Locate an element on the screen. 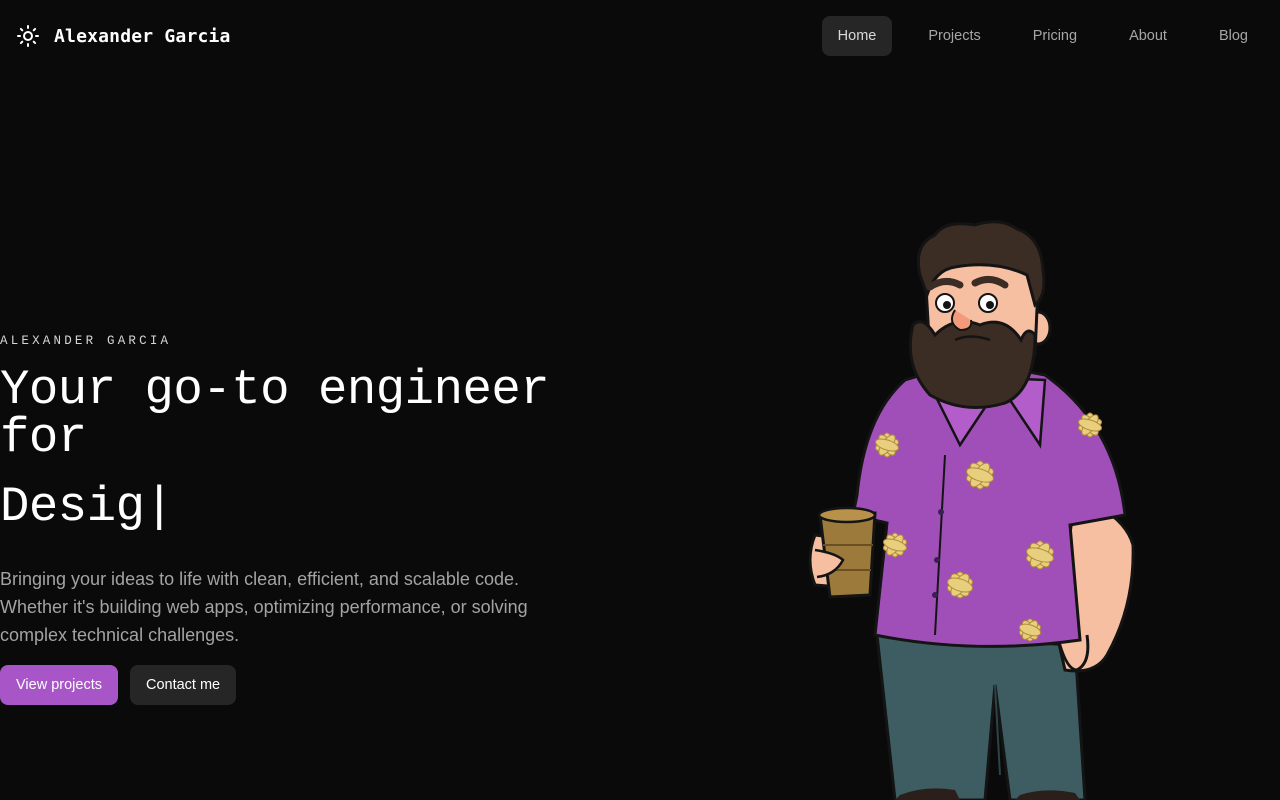 The height and width of the screenshot is (800, 1280). main-nav: Home Projects Pricing About Blog is located at coordinates (1042, 36).